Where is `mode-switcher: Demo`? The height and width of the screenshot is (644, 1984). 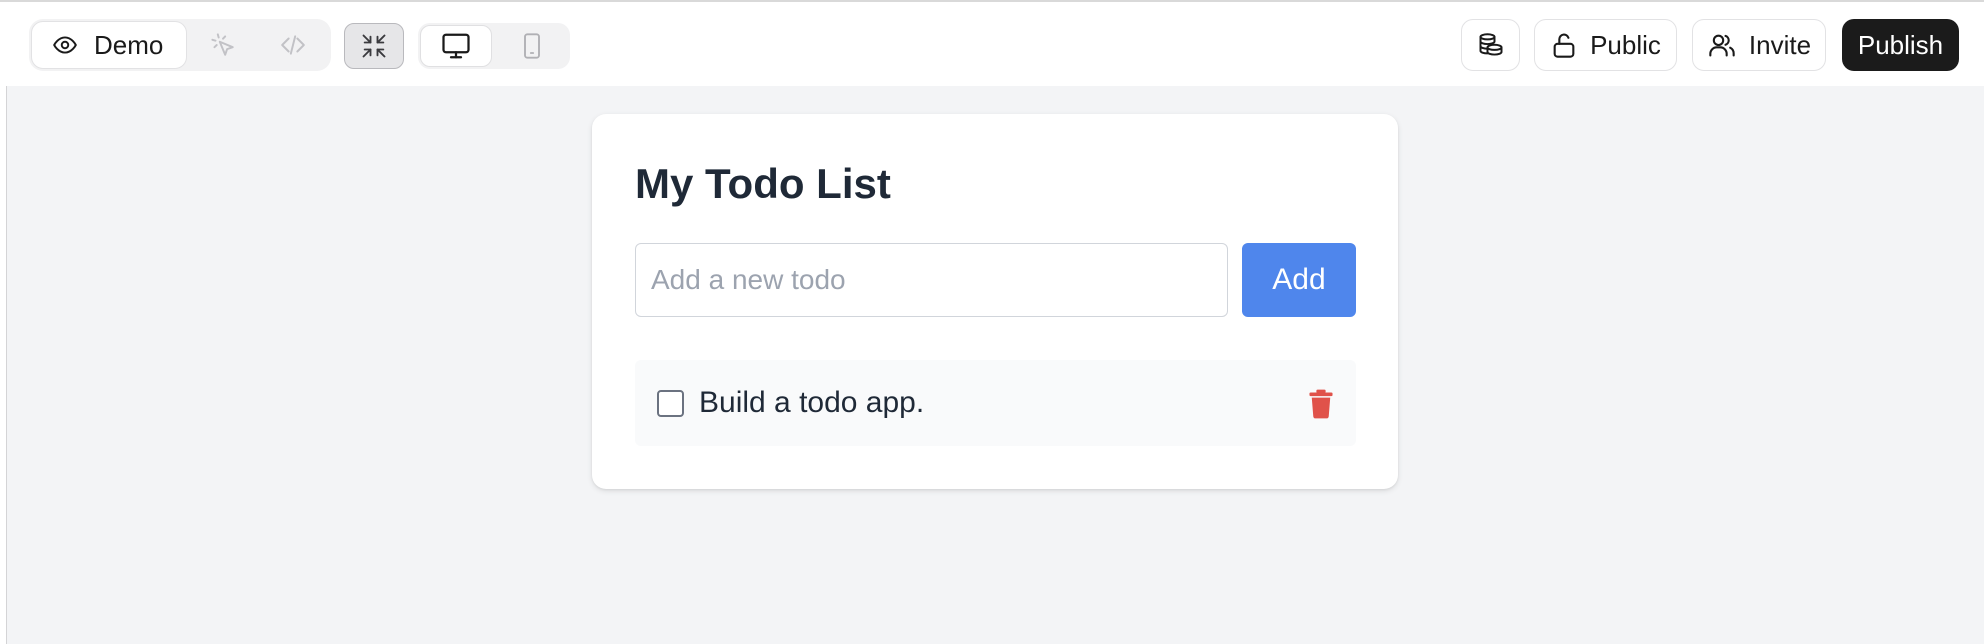 mode-switcher: Demo is located at coordinates (180, 45).